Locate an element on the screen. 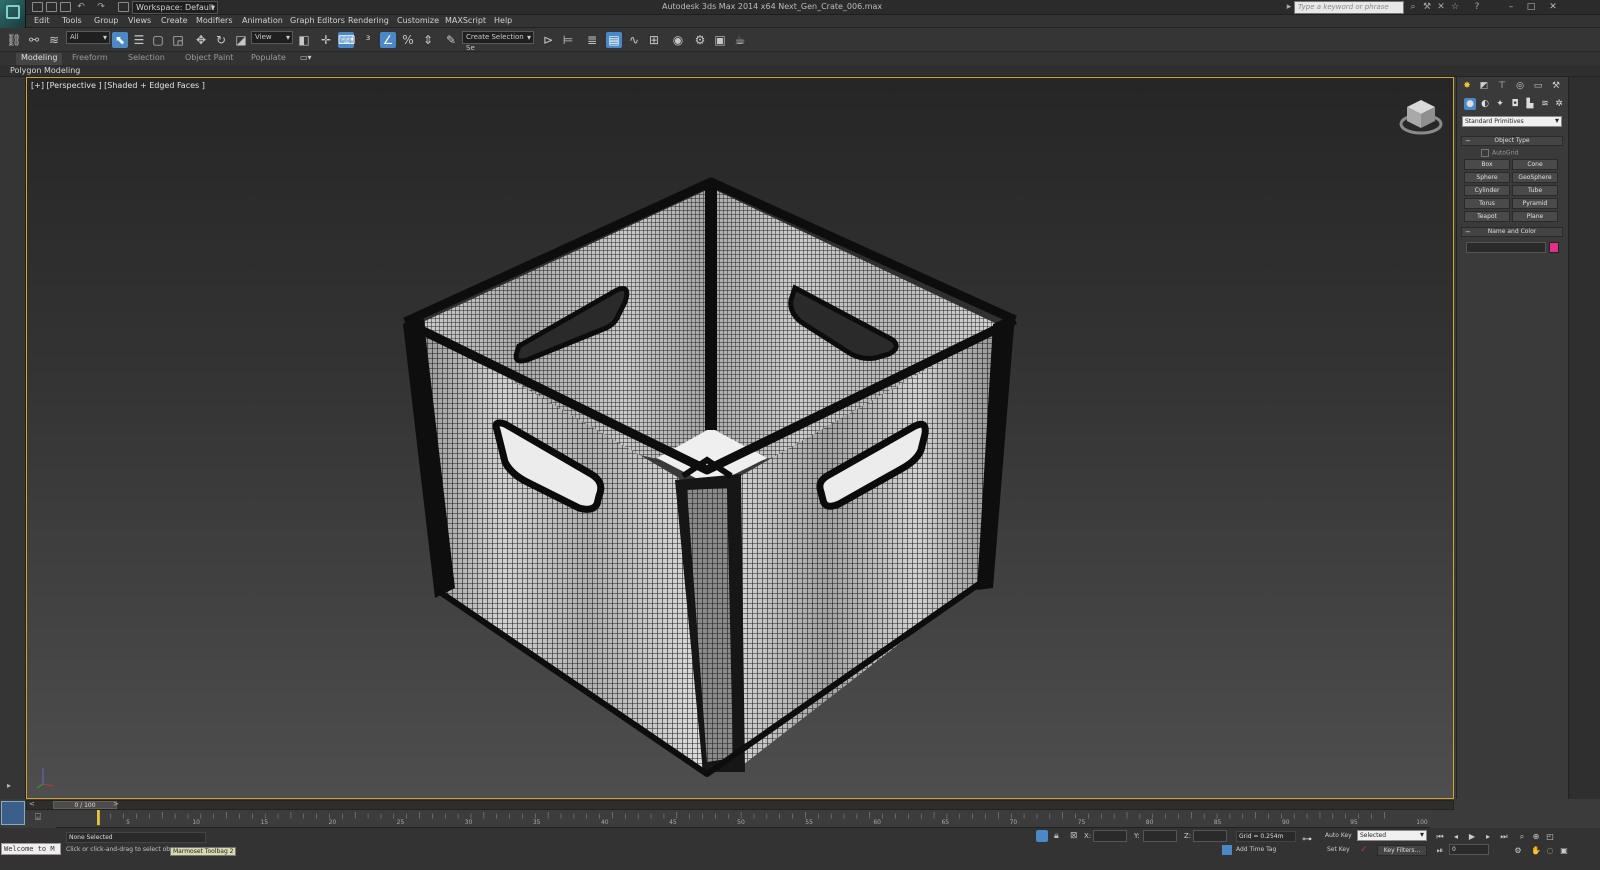  display-tab-icon: ▭ is located at coordinates (1538, 86).